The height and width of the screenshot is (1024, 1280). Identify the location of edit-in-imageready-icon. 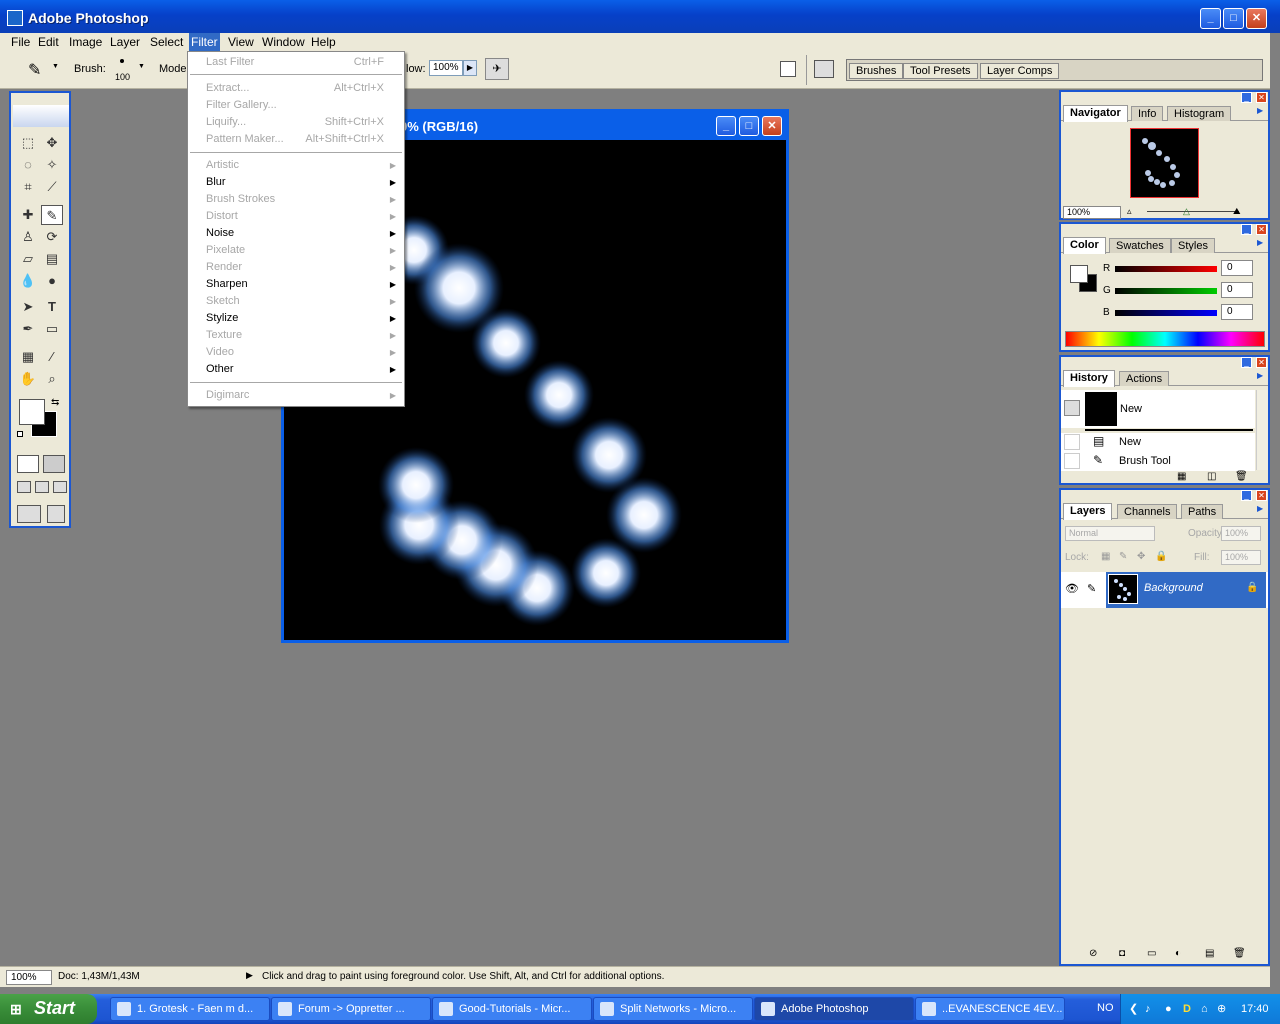
(56, 514).